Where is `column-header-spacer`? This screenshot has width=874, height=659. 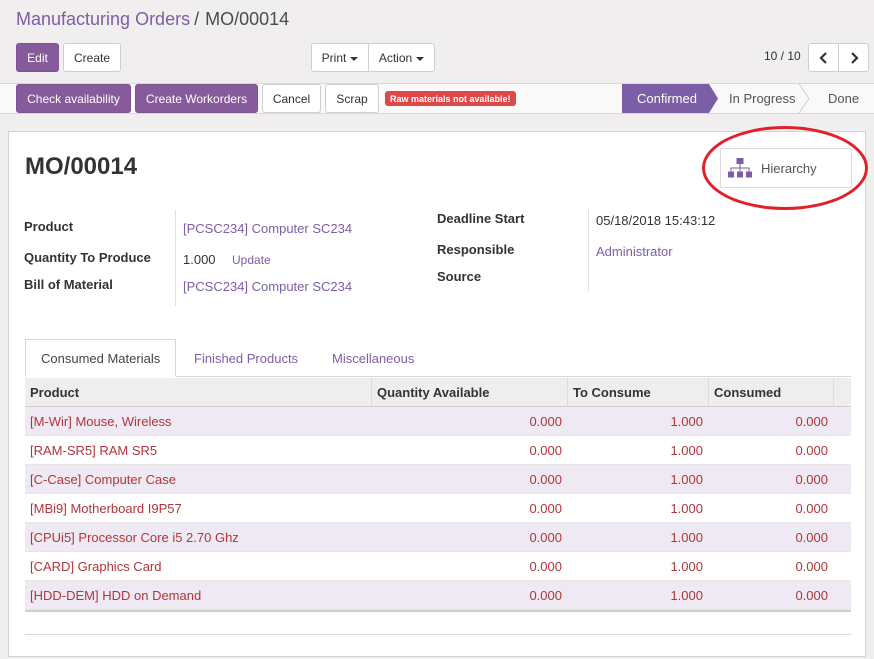 column-header-spacer is located at coordinates (842, 392).